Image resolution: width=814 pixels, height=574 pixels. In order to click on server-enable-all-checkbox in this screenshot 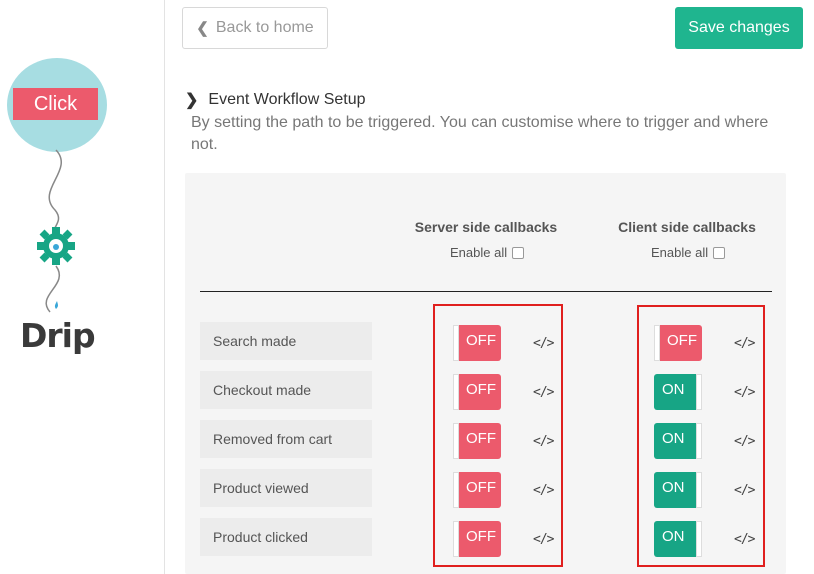, I will do `click(518, 252)`.